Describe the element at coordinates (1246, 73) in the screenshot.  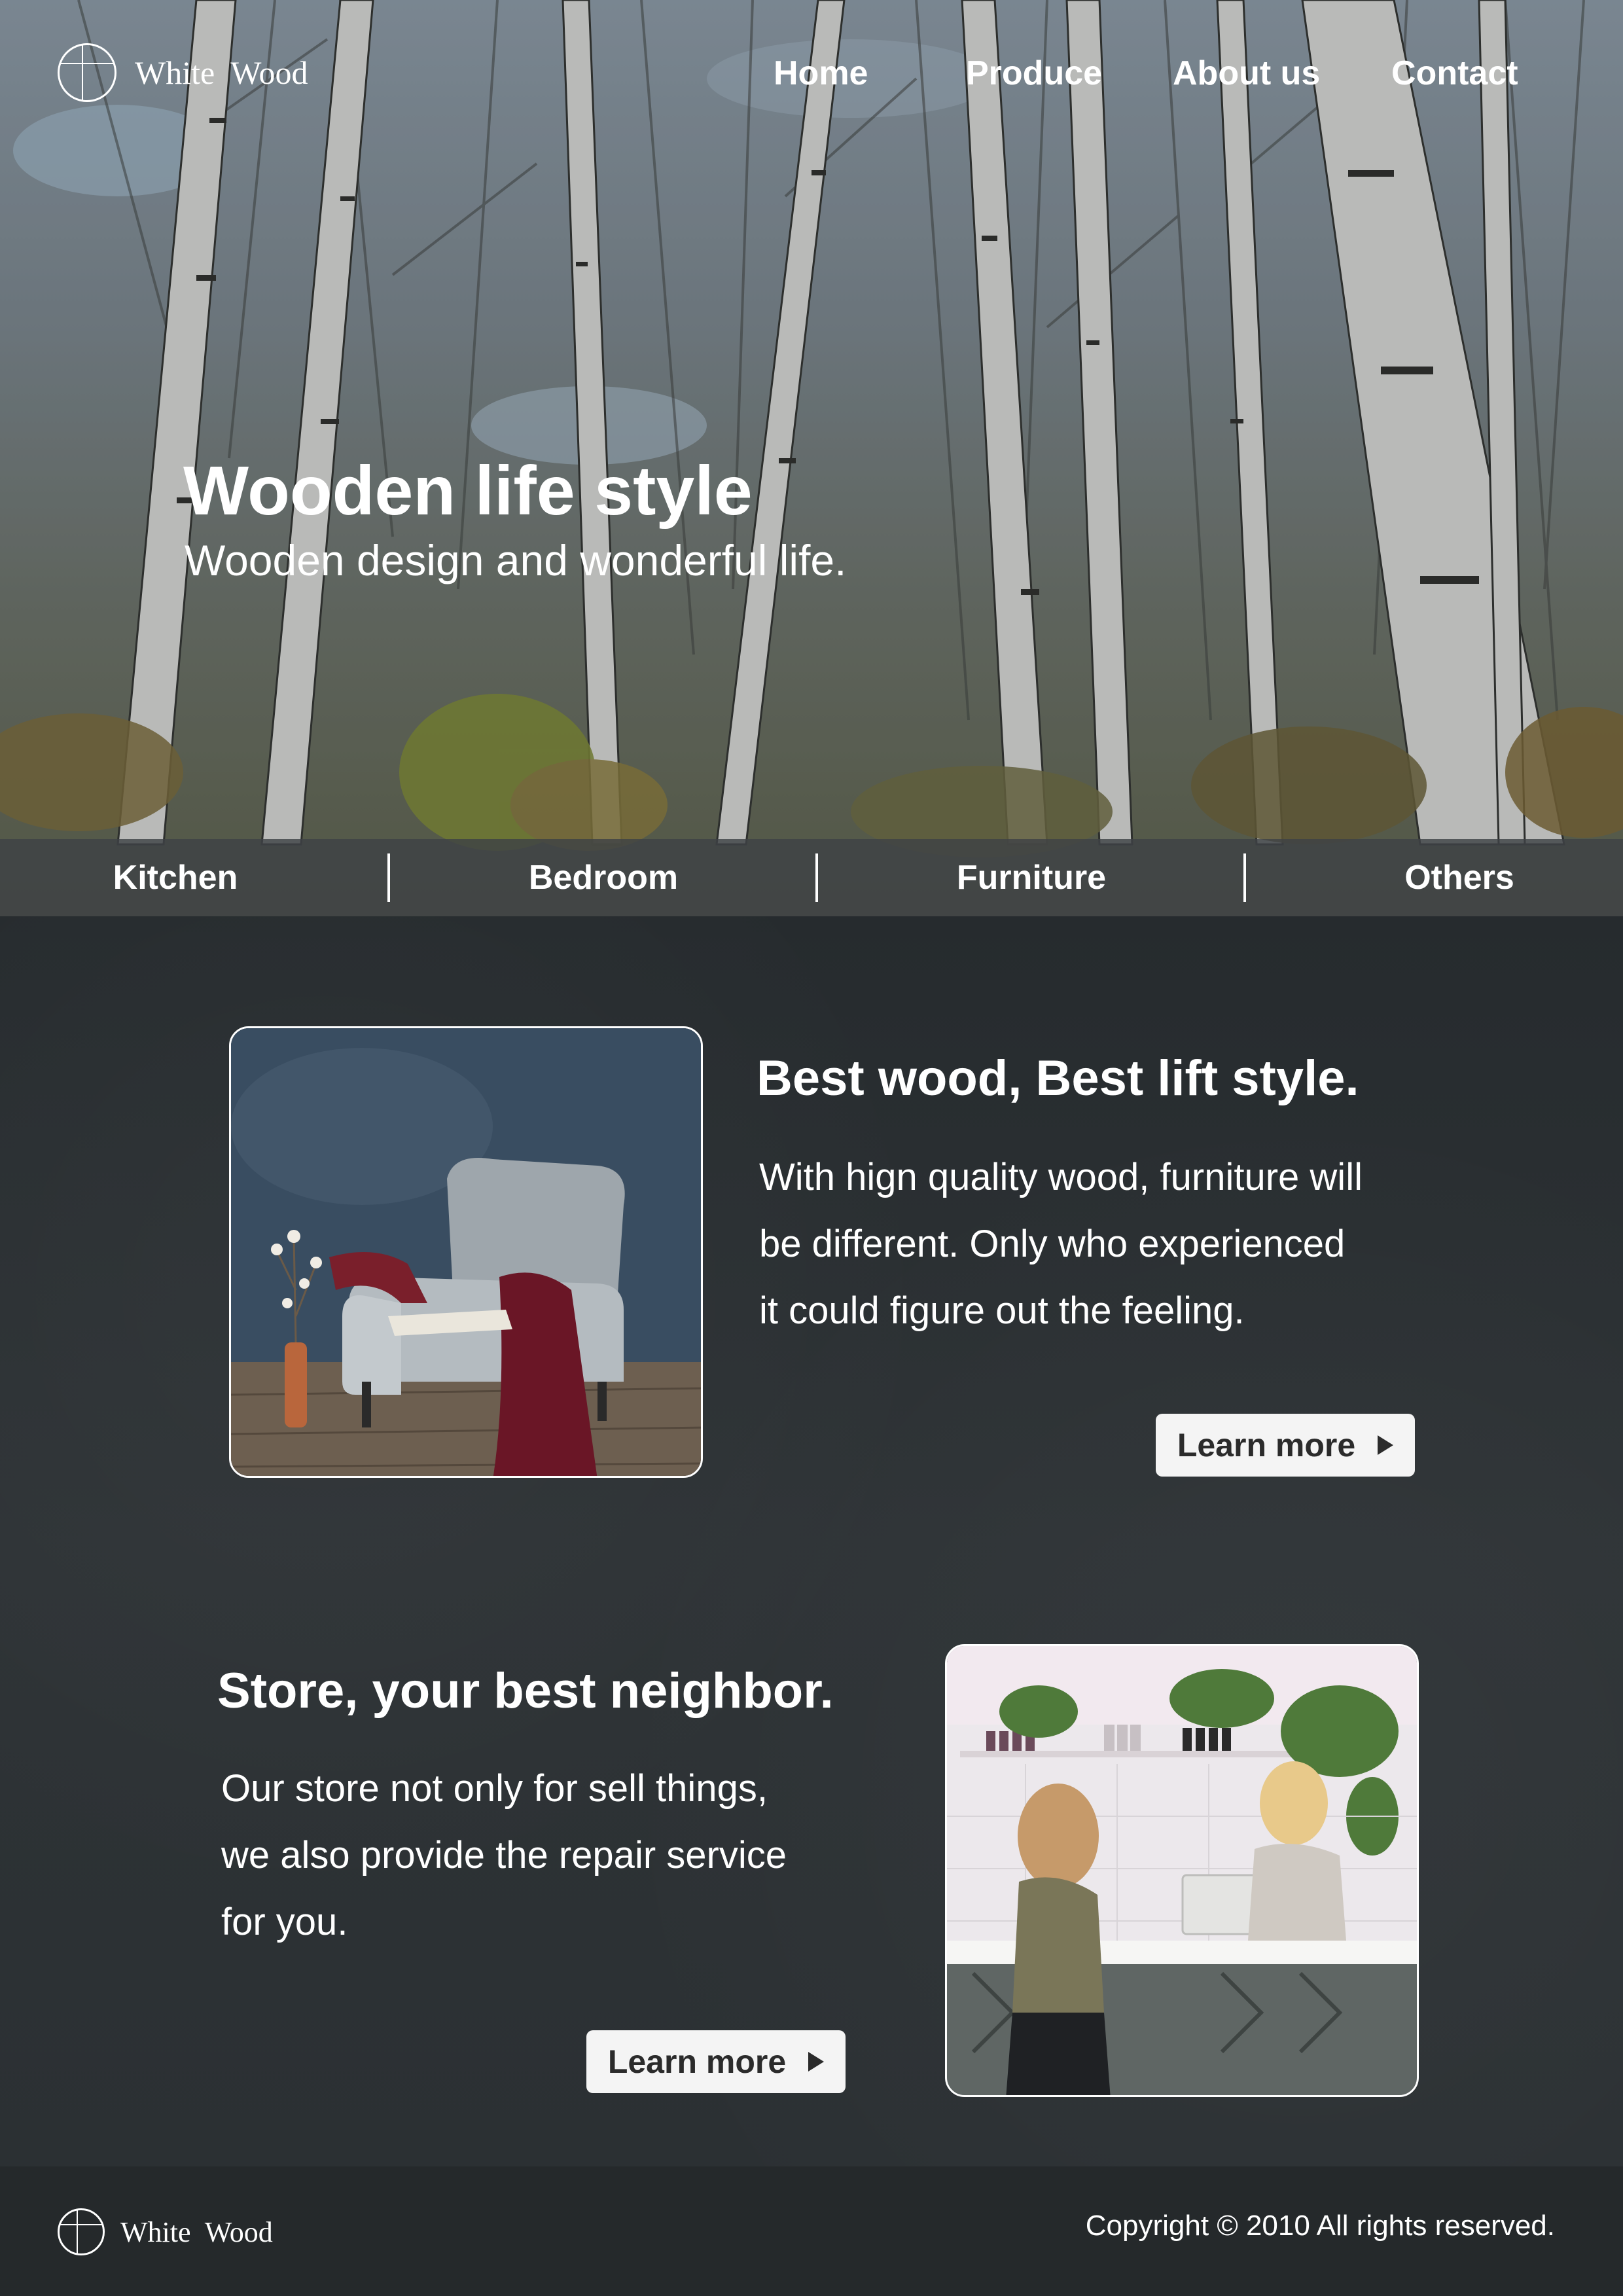
I see `nav-about-link: About us` at that location.